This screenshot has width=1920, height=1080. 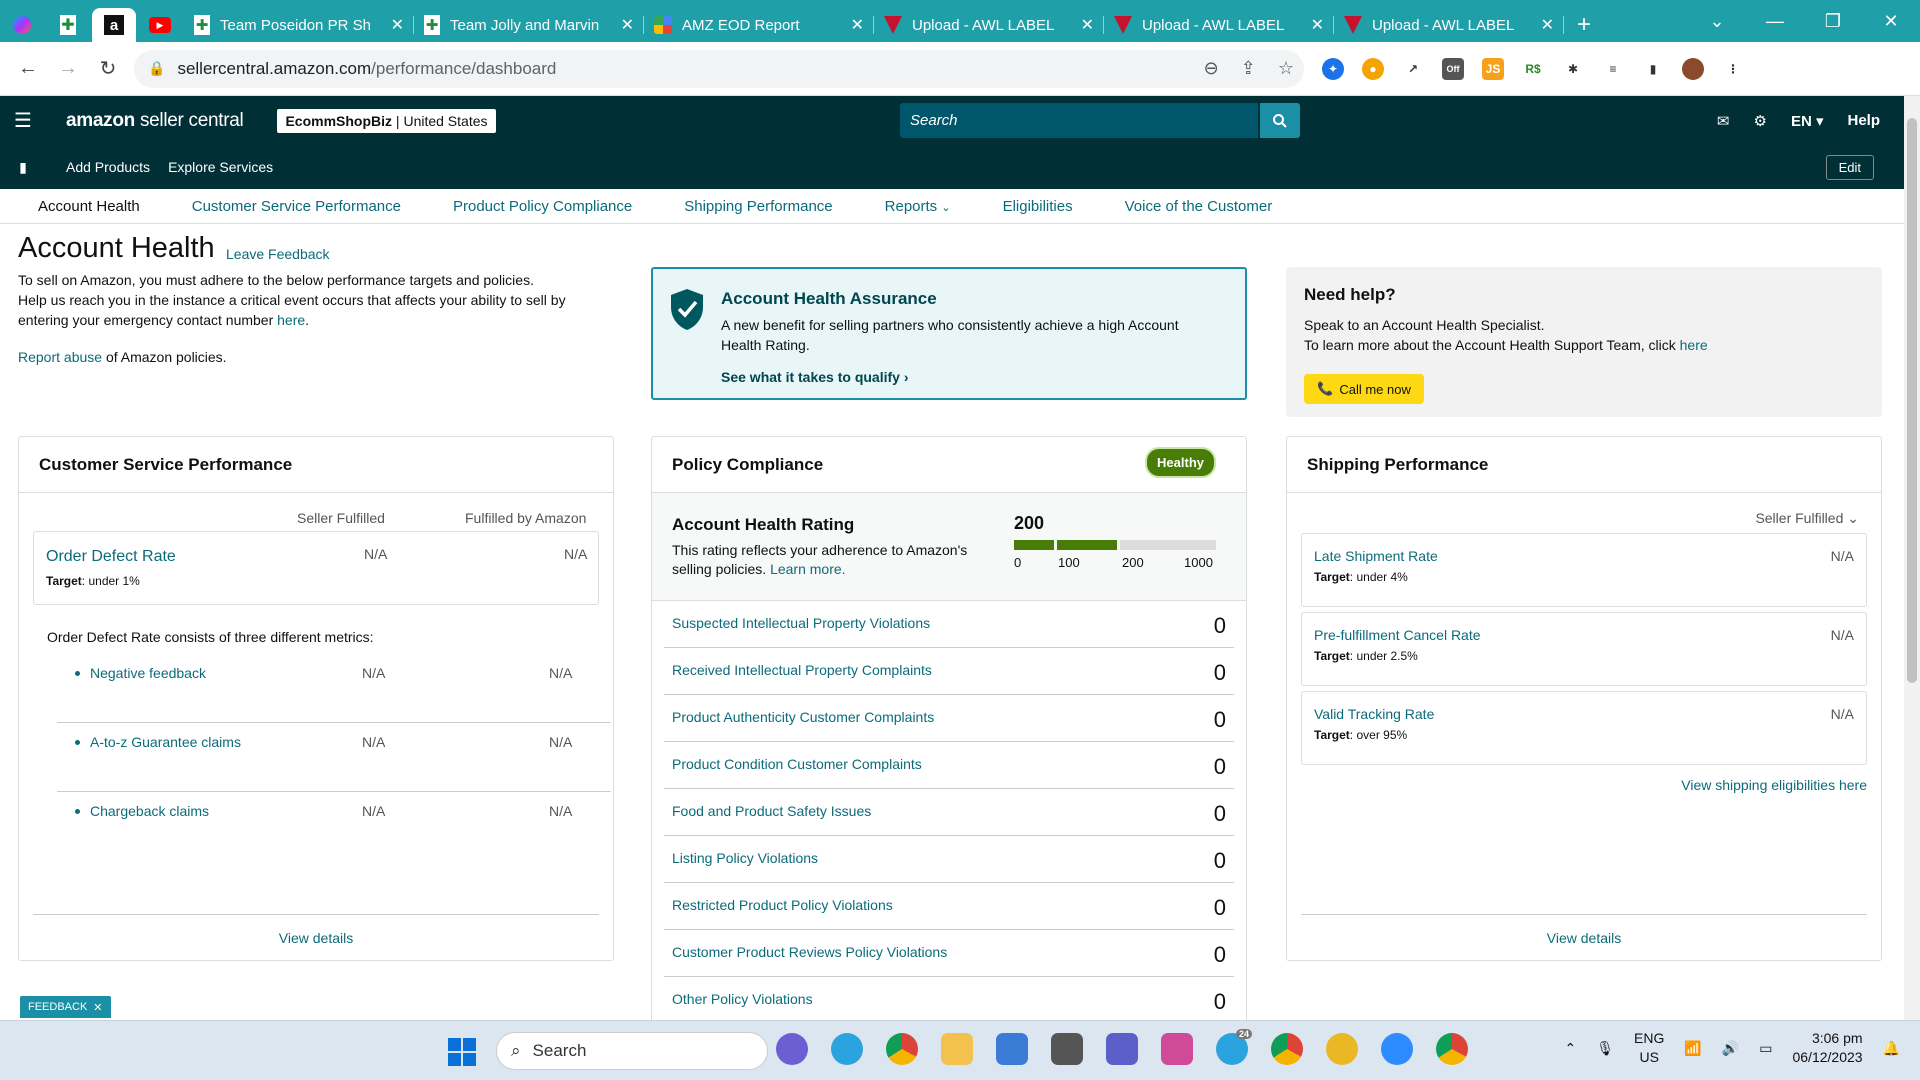 What do you see at coordinates (1827, 1048) in the screenshot?
I see `clock: 3:06 pm 06/12/2023` at bounding box center [1827, 1048].